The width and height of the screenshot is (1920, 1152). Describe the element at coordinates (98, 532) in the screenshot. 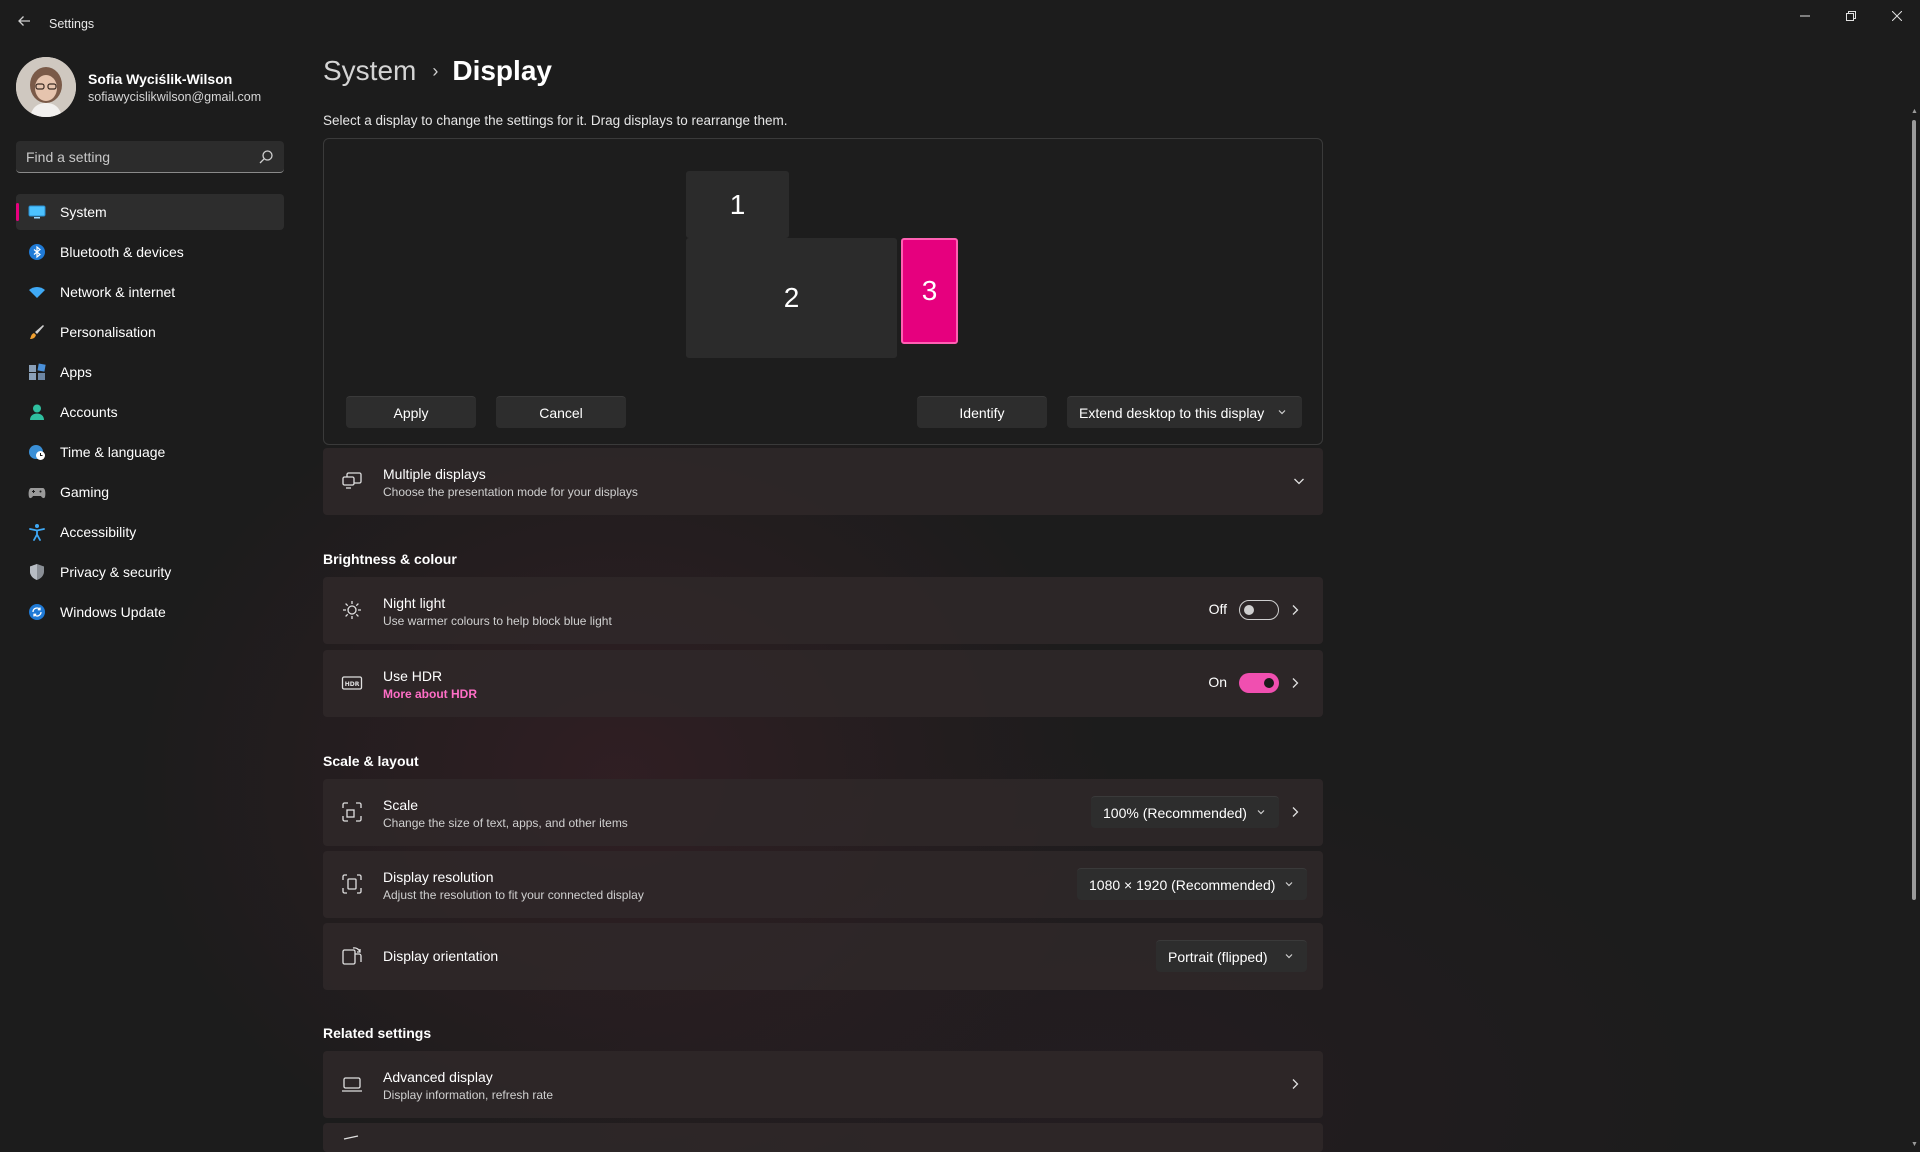

I see `sidebar-item-label: Accessibility` at that location.